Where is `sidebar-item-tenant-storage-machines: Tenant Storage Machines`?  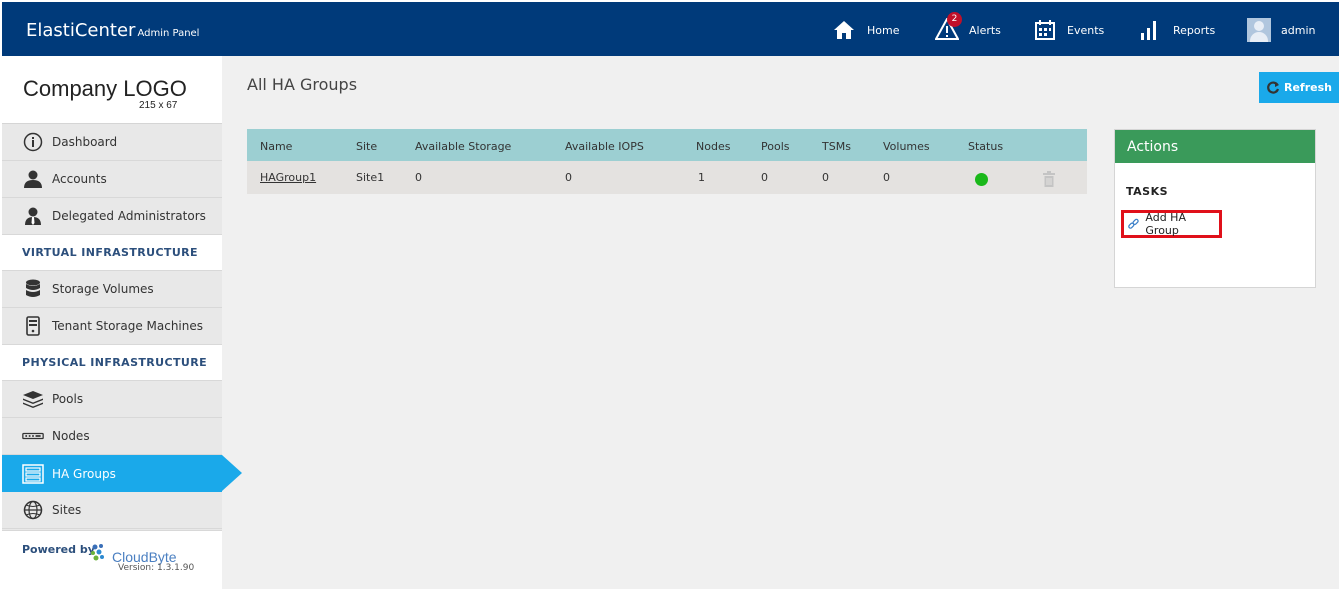
sidebar-item-tenant-storage-machines: Tenant Storage Machines is located at coordinates (112, 326).